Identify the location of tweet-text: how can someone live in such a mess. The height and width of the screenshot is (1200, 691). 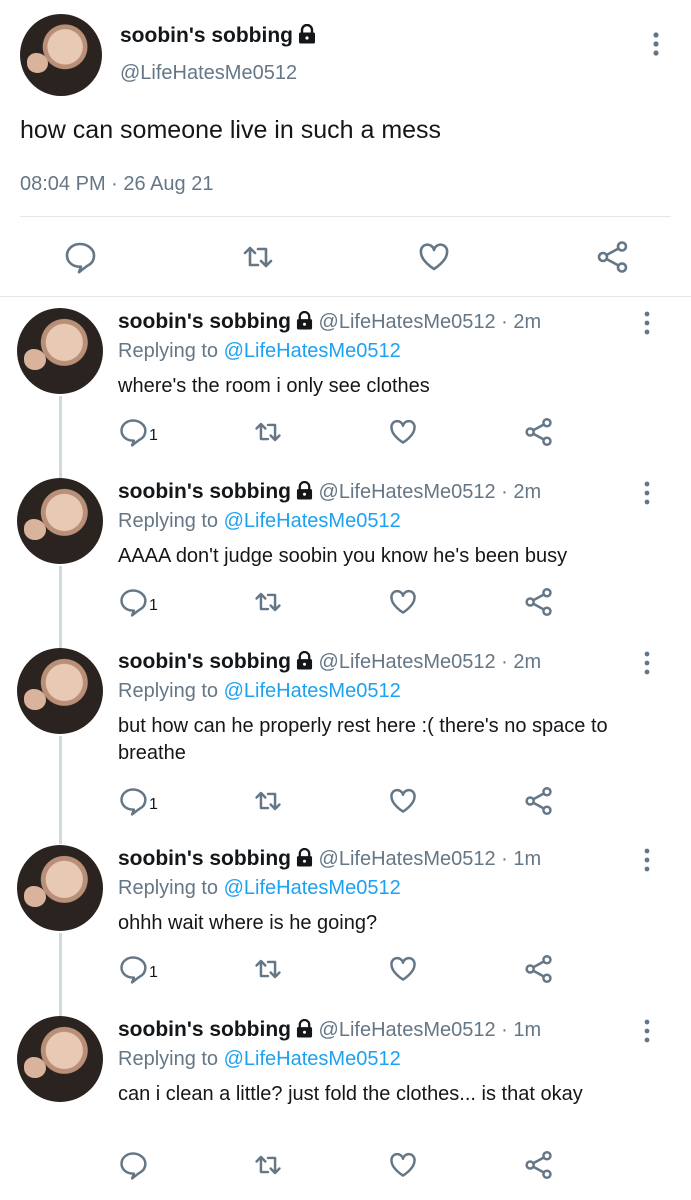
(231, 130).